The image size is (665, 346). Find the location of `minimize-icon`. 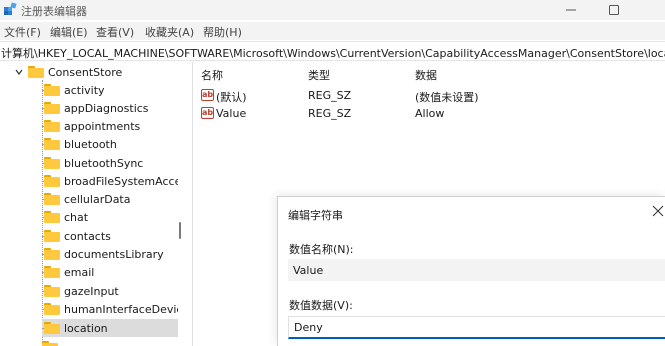

minimize-icon is located at coordinates (571, 10).